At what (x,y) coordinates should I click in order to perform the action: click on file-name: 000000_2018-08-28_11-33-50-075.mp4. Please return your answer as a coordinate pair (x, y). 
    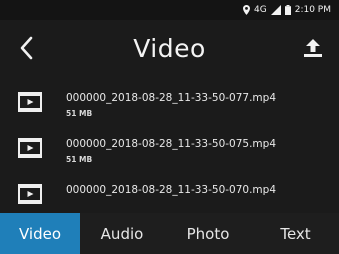
    Looking at the image, I should click on (171, 144).